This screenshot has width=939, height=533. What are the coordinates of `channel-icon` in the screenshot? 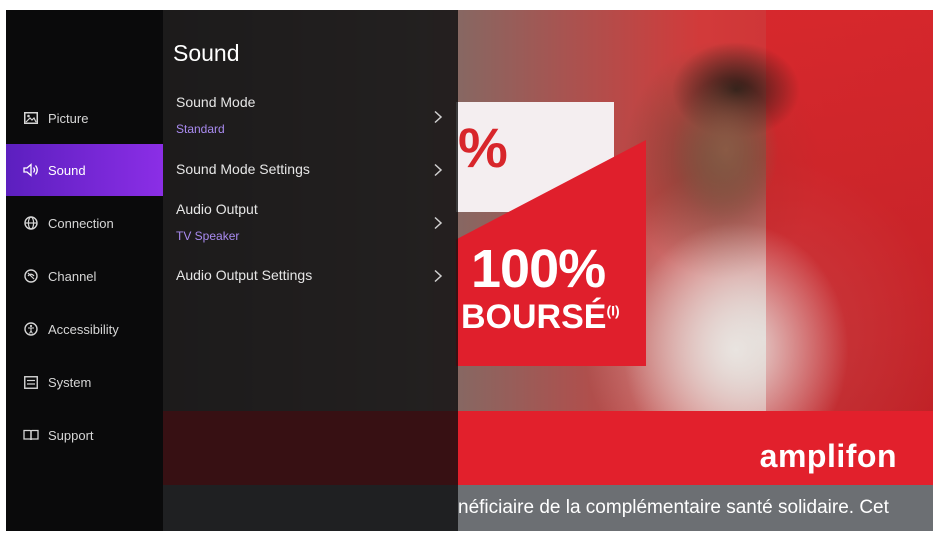 It's located at (31, 276).